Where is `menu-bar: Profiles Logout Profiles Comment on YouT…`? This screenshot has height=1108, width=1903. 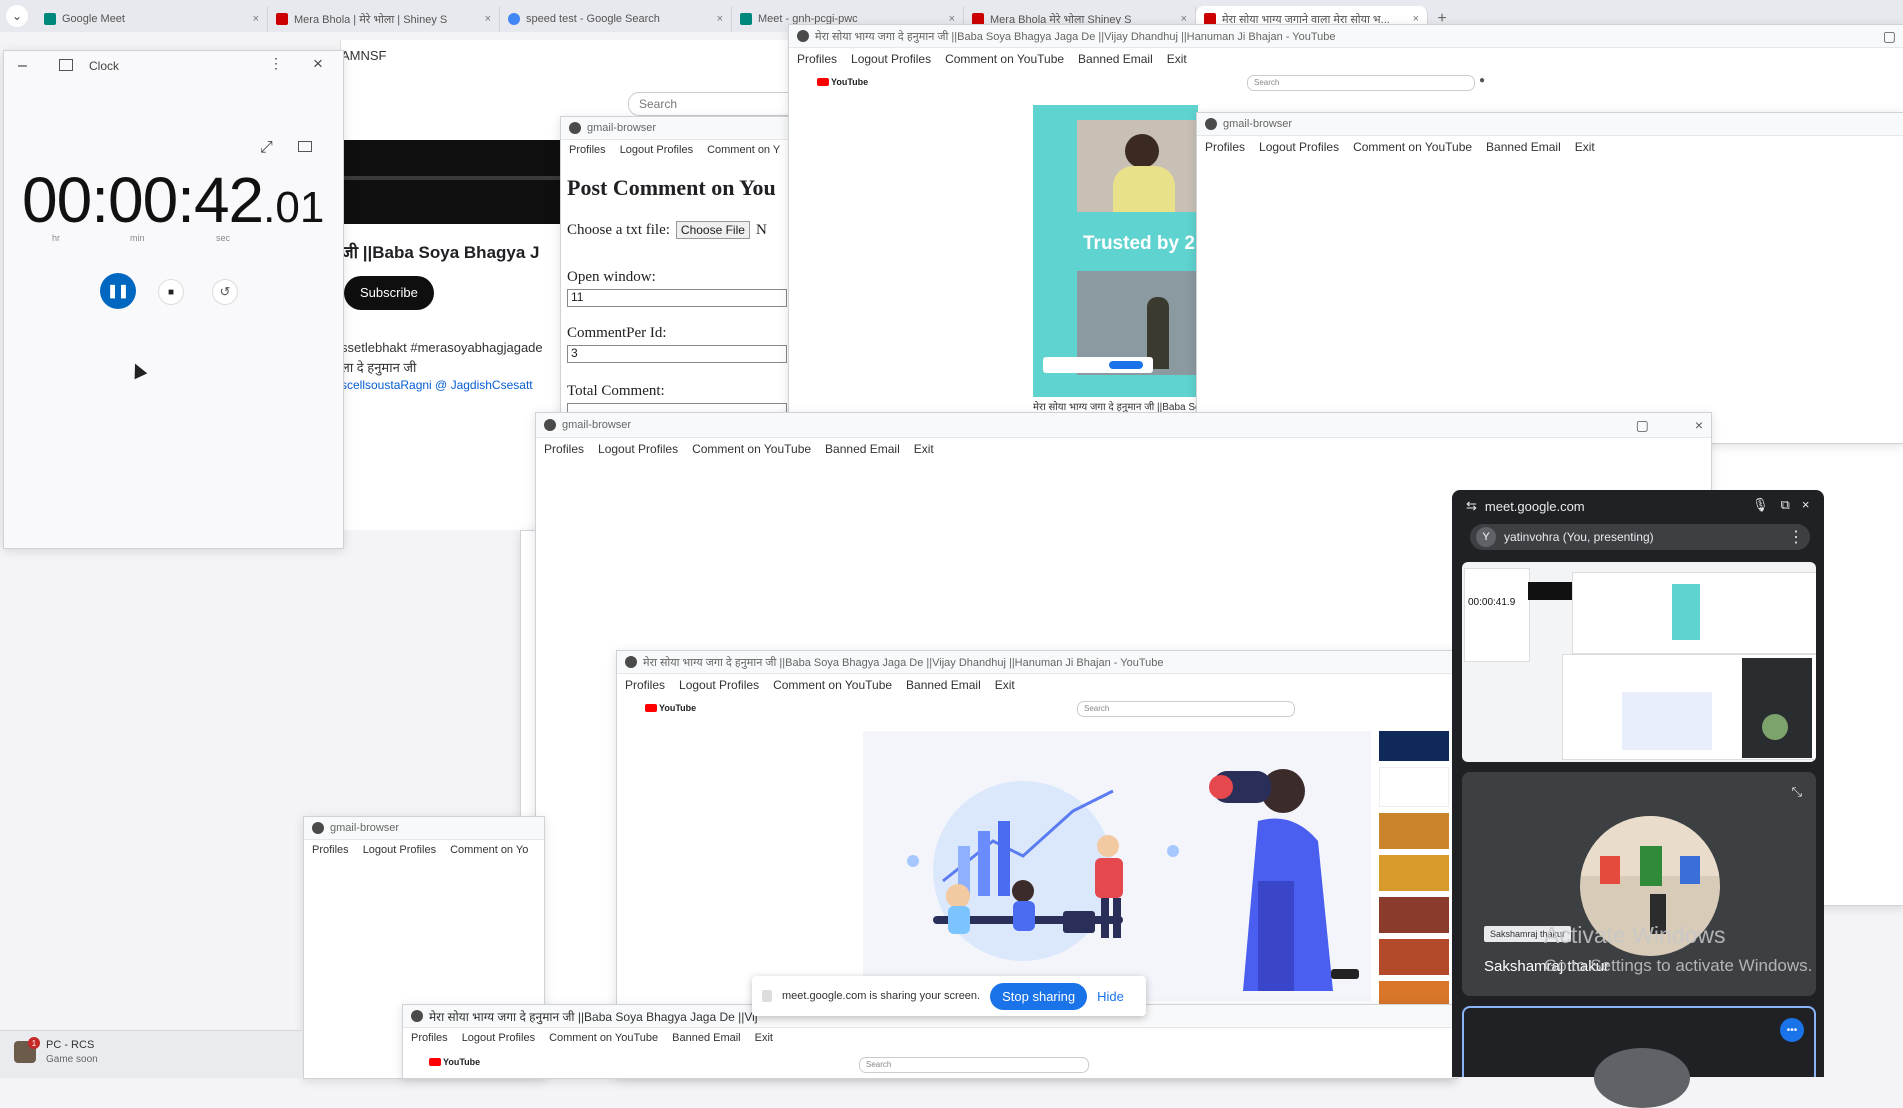
menu-bar: Profiles Logout Profiles Comment on YouT… is located at coordinates (1550, 147).